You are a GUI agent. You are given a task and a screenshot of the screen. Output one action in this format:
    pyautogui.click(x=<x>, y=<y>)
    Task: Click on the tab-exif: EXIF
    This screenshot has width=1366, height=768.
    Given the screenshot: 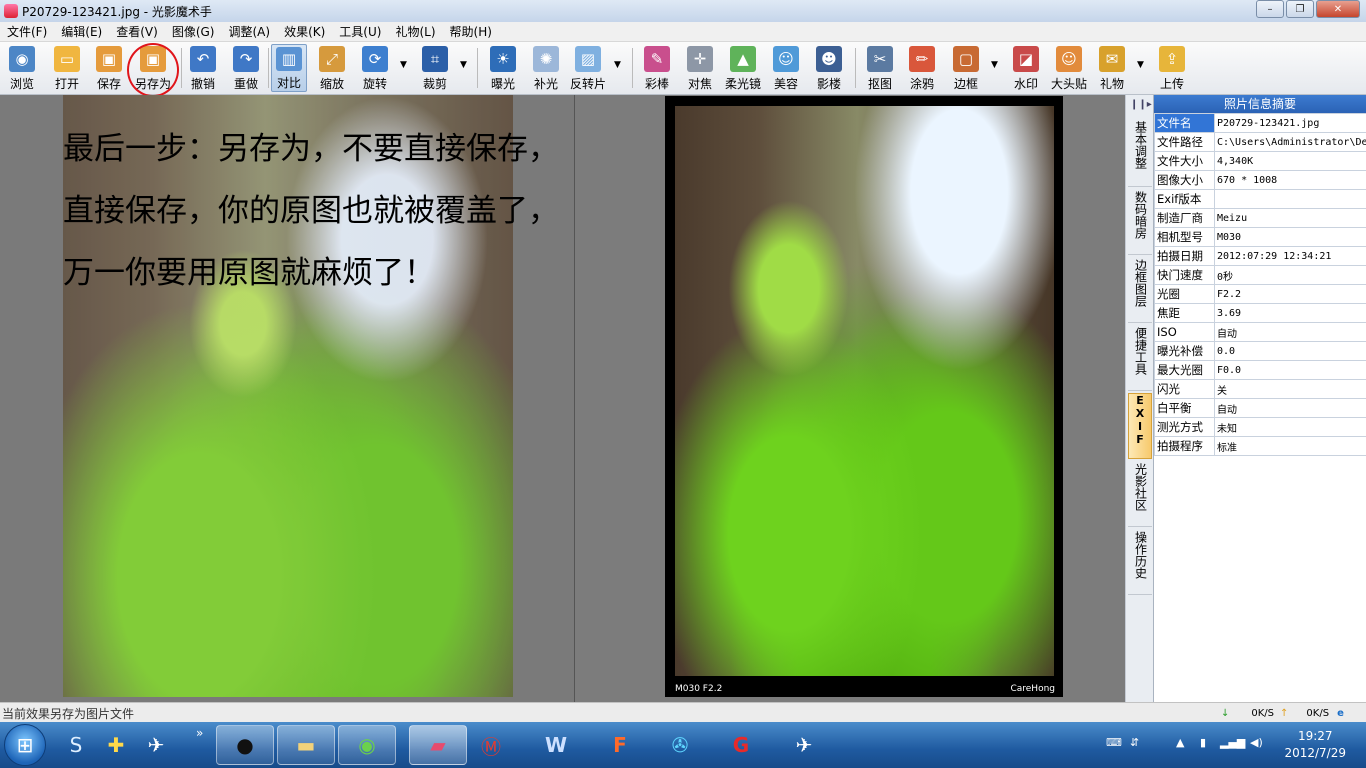 What is the action you would take?
    pyautogui.click(x=1140, y=426)
    